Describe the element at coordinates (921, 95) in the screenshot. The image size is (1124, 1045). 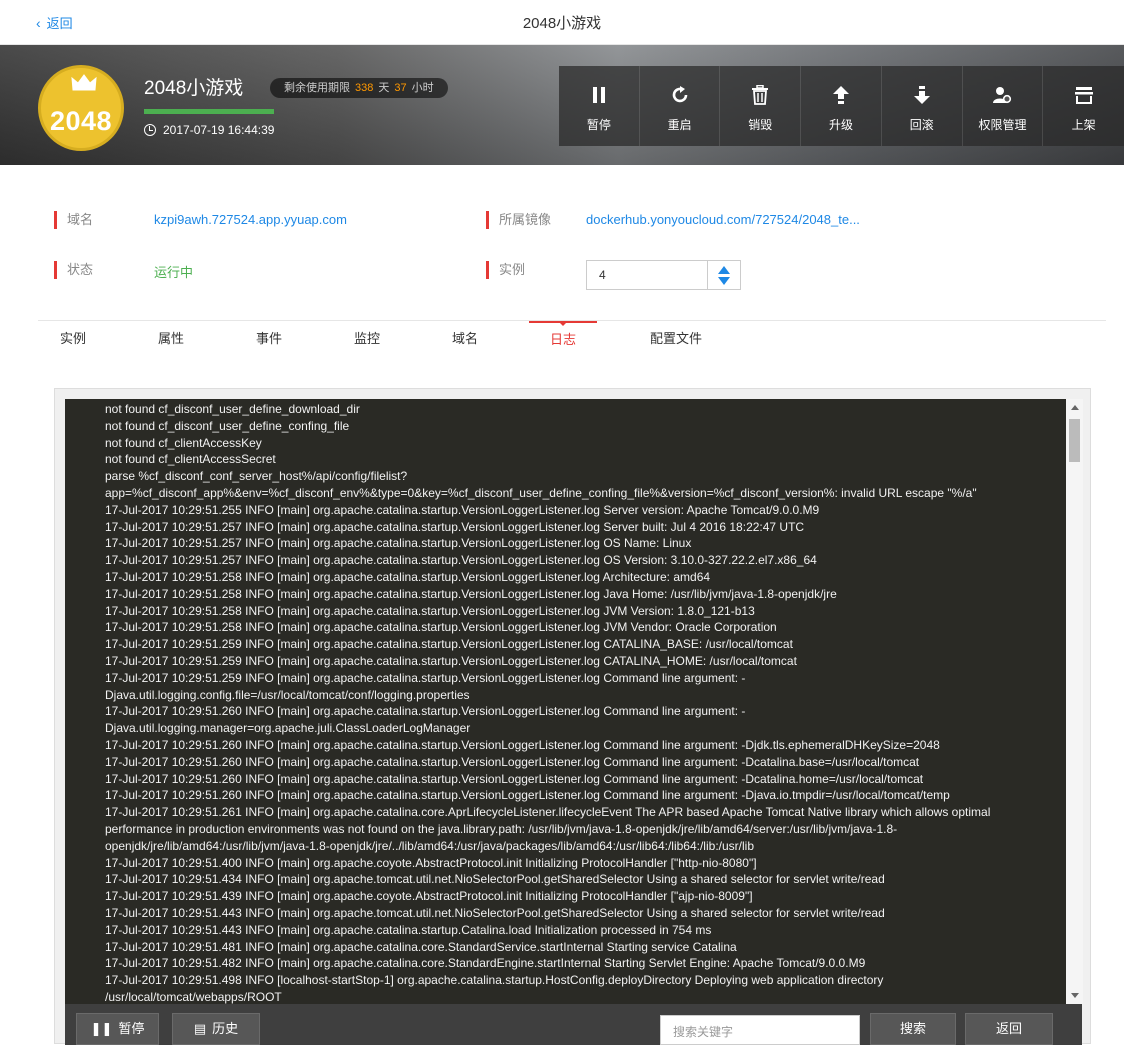
I see `rollback-icon` at that location.